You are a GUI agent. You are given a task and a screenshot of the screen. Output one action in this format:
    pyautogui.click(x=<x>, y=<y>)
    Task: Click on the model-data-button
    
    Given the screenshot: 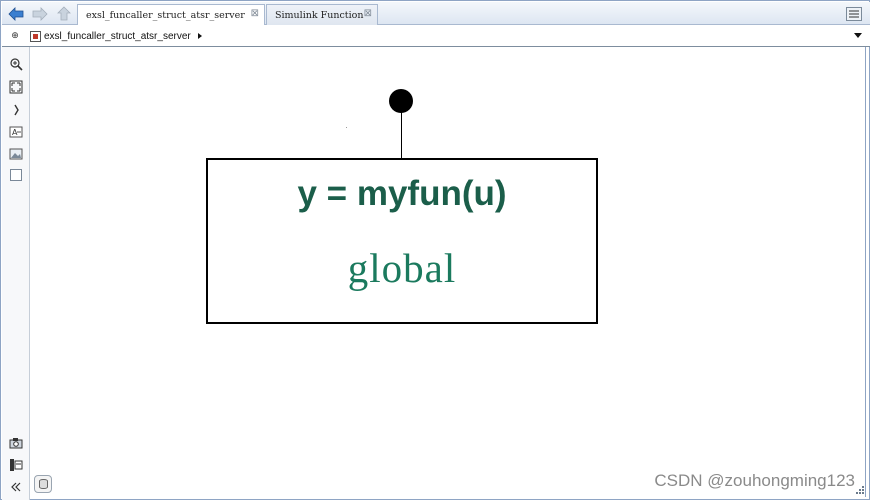 What is the action you would take?
    pyautogui.click(x=43, y=484)
    